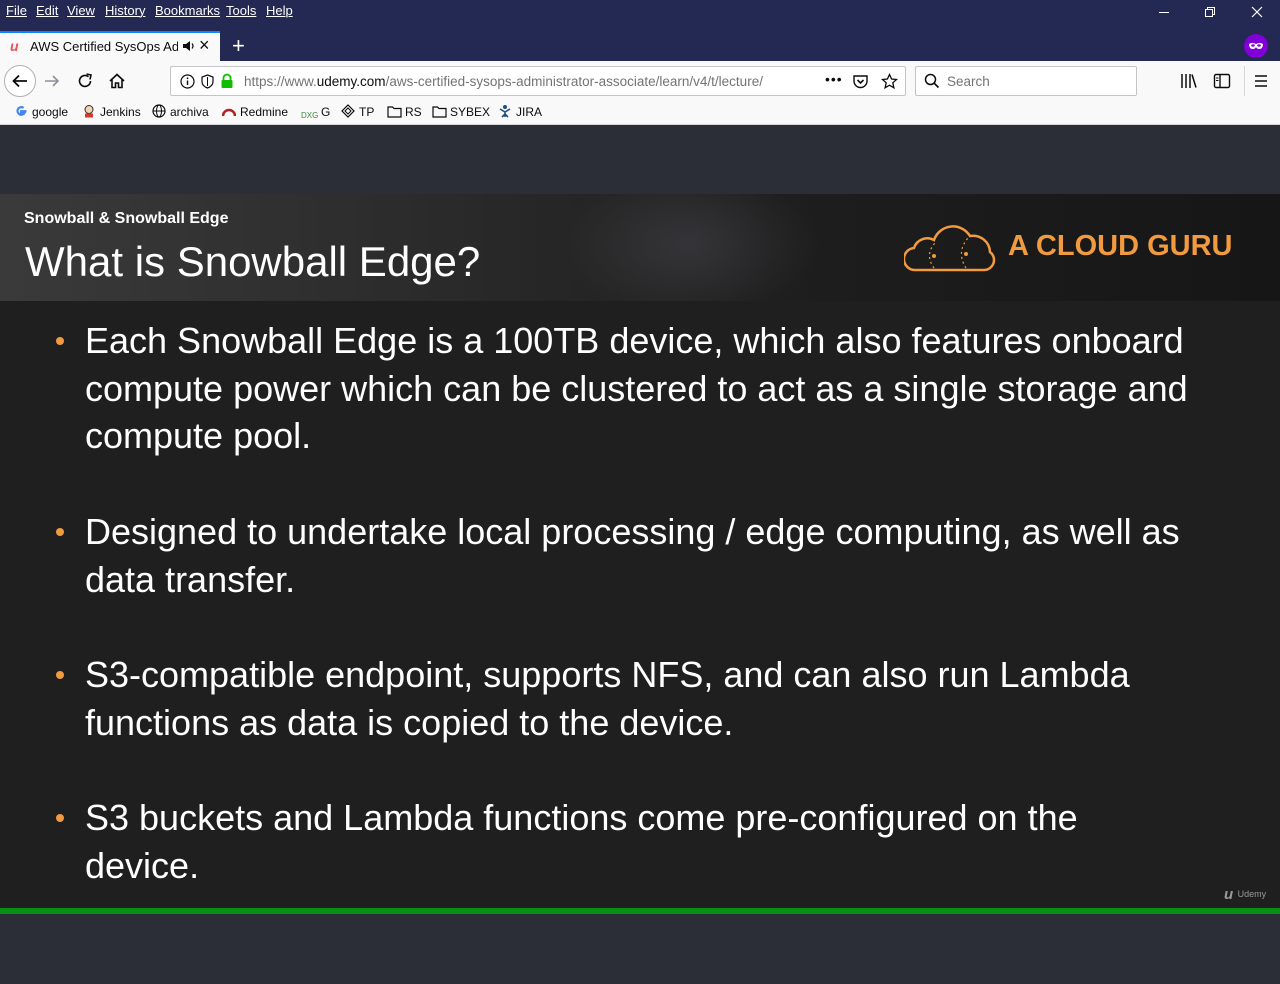 The image size is (1280, 984). Describe the element at coordinates (1210, 14) in the screenshot. I see `restore-icon` at that location.